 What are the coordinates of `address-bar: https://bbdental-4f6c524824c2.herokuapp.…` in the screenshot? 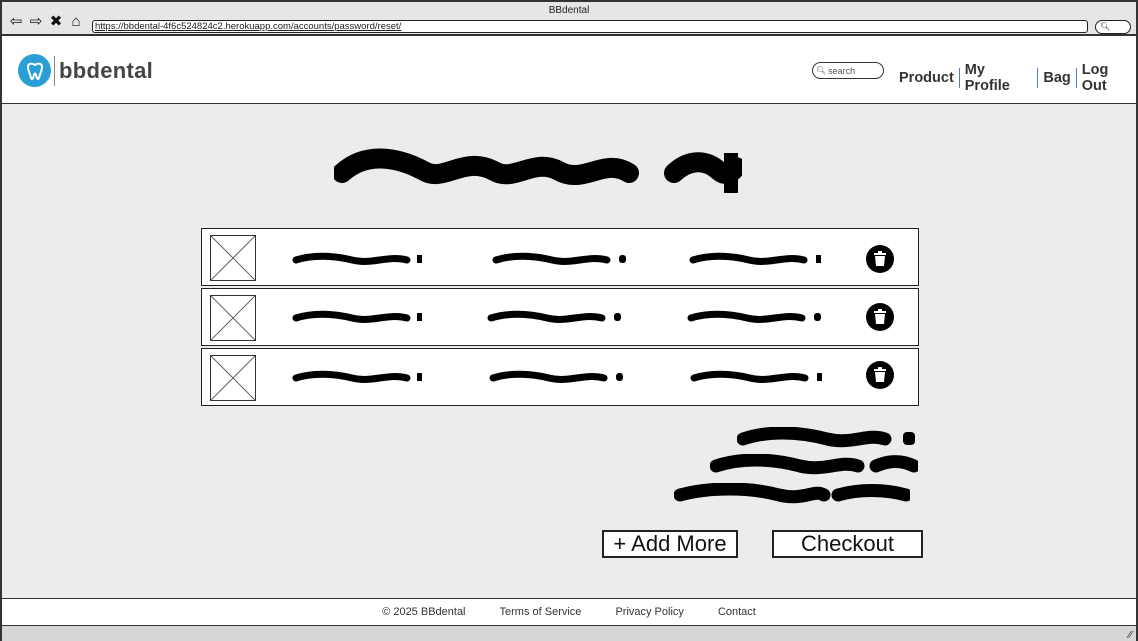 It's located at (590, 26).